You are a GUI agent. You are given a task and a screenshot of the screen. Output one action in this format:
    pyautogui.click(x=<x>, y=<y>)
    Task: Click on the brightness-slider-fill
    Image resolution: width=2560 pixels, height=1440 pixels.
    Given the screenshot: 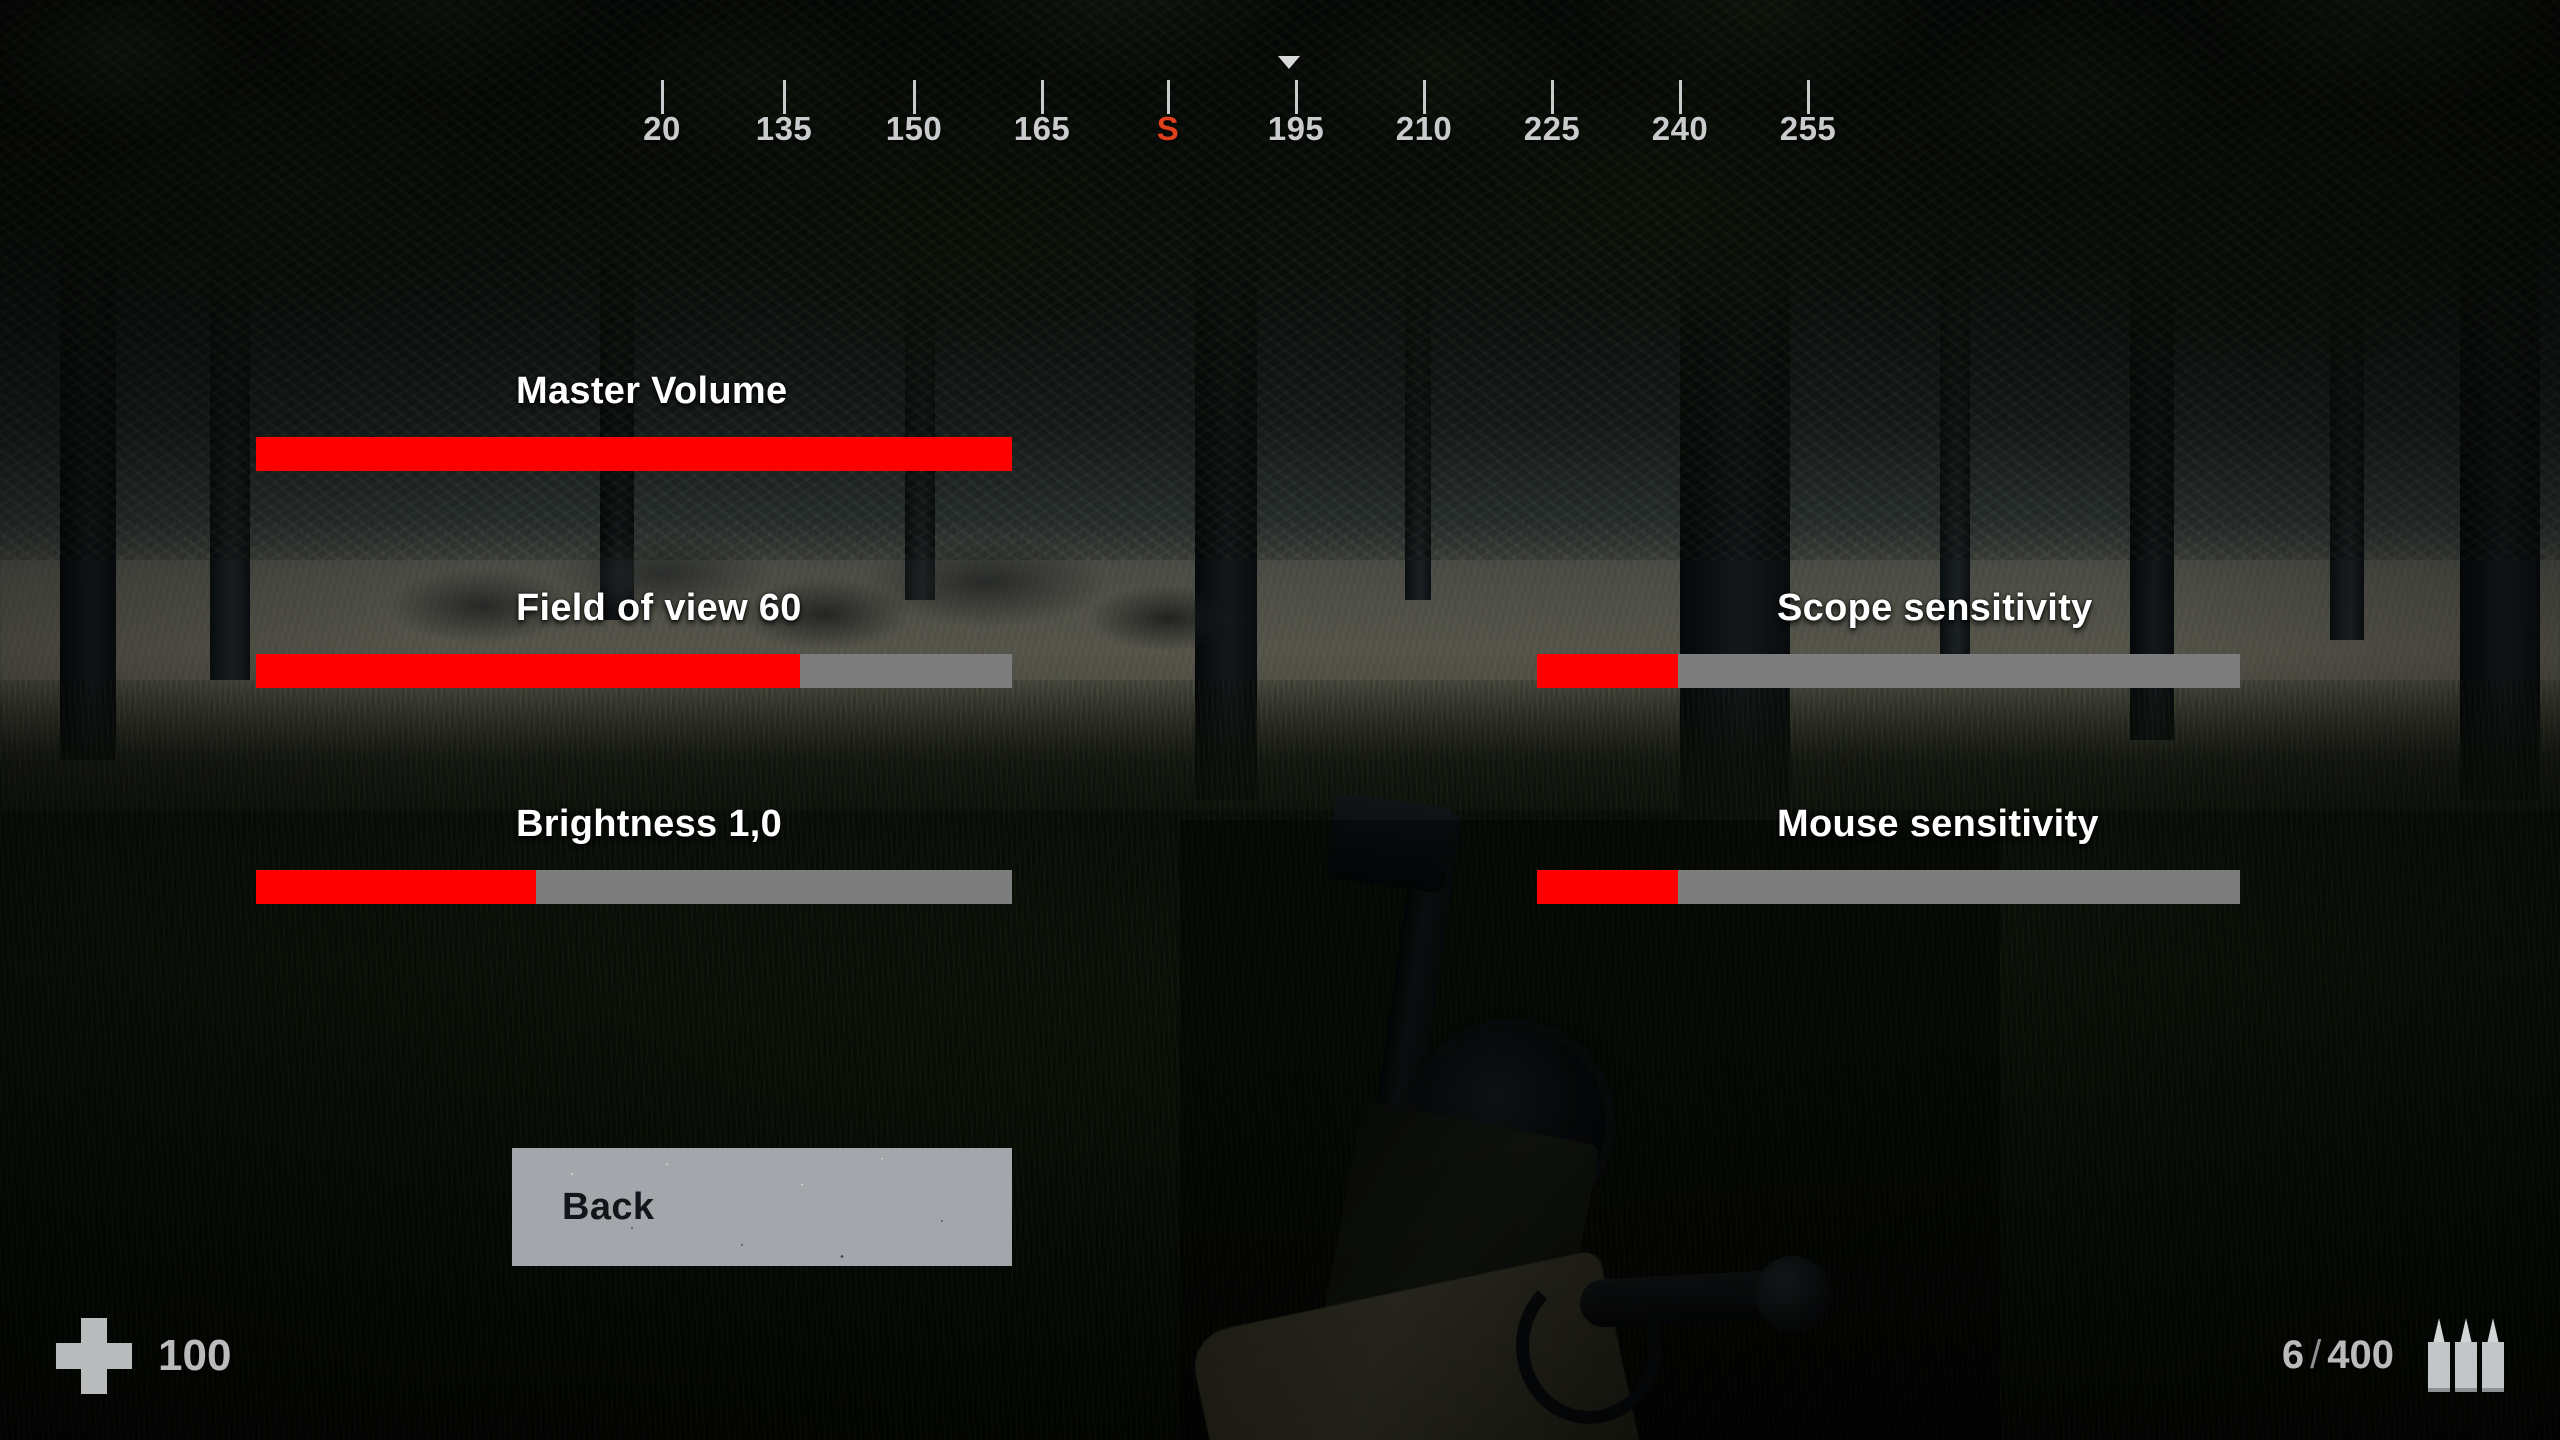 What is the action you would take?
    pyautogui.click(x=396, y=887)
    